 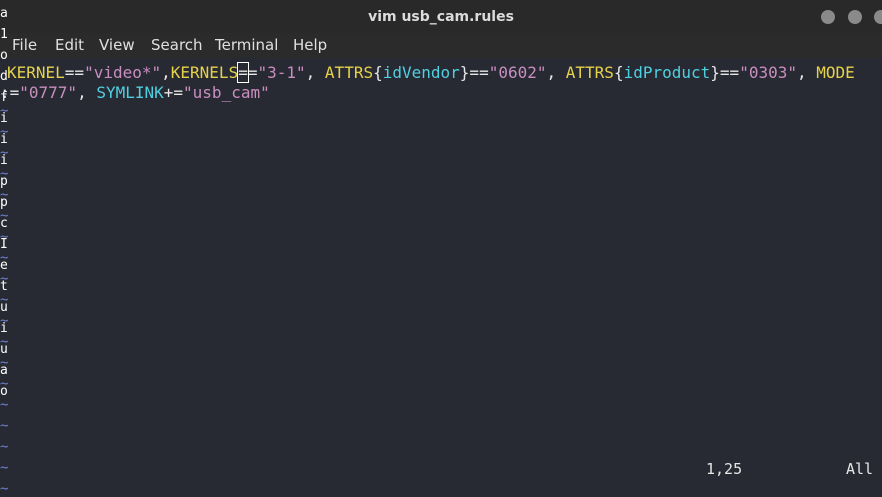 What do you see at coordinates (860, 469) in the screenshot?
I see `scroll-indicator: All` at bounding box center [860, 469].